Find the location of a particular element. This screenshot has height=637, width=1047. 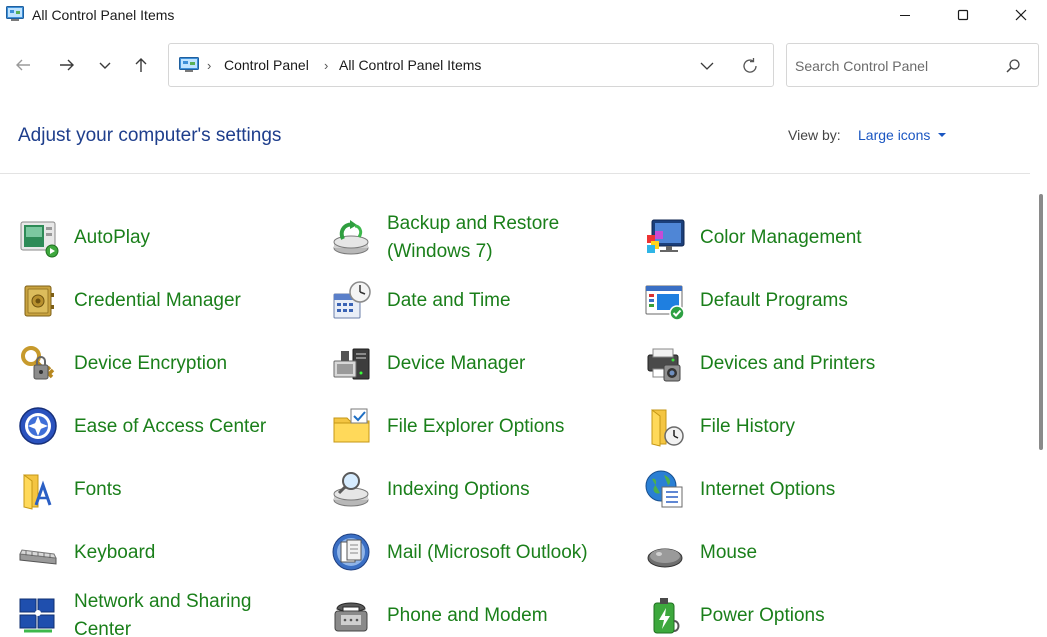

item-devices-printers: Devices and Printers is located at coordinates (794, 363).